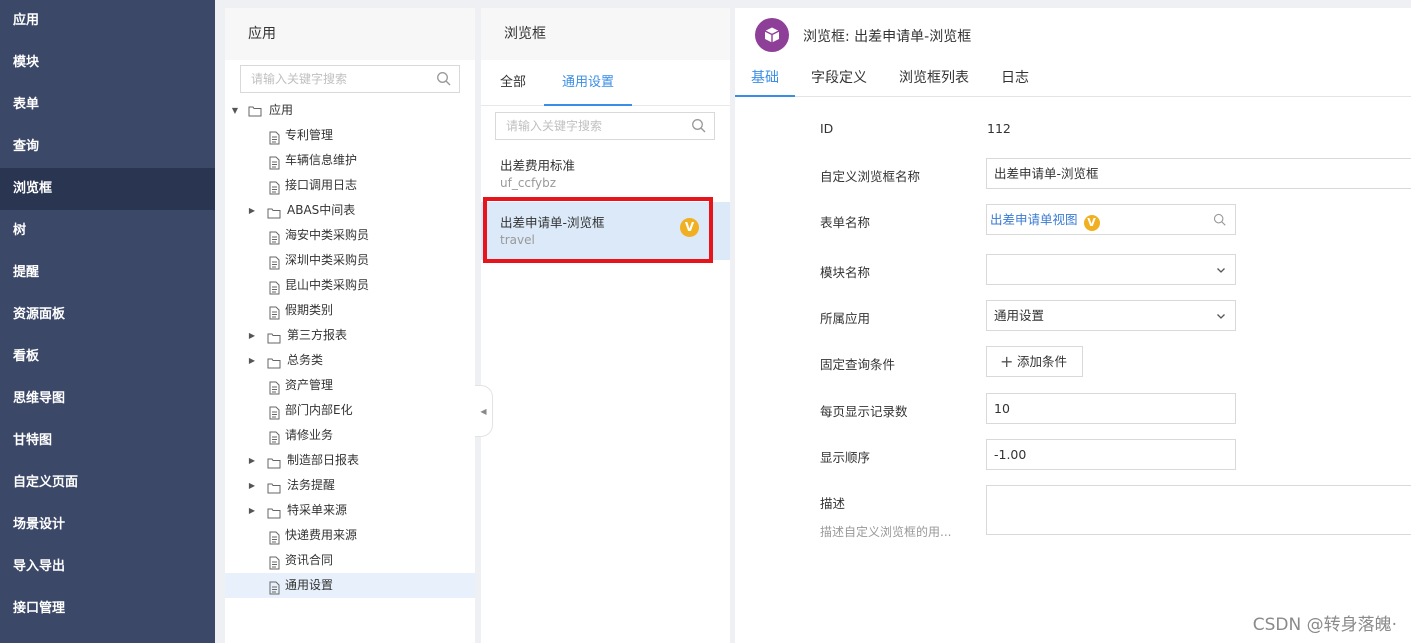 The height and width of the screenshot is (643, 1411). I want to click on tree-folder-item: ▶ 总务类, so click(350, 360).